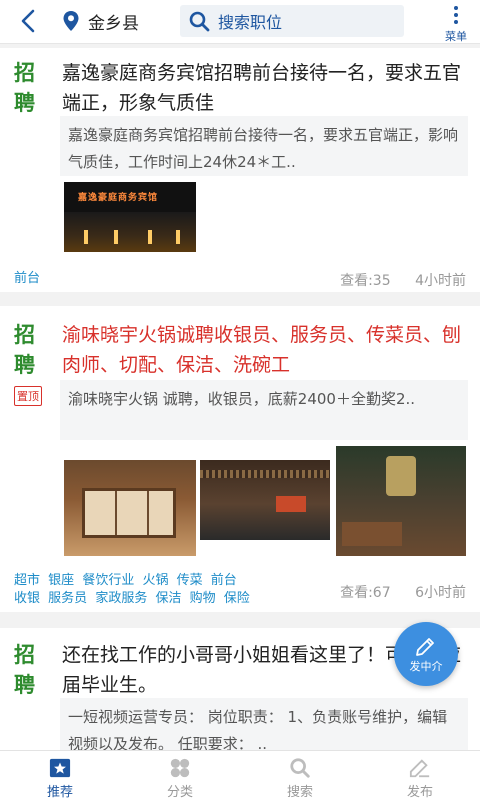 This screenshot has height=800, width=480. Describe the element at coordinates (61, 580) in the screenshot. I see `tag: 银座` at that location.